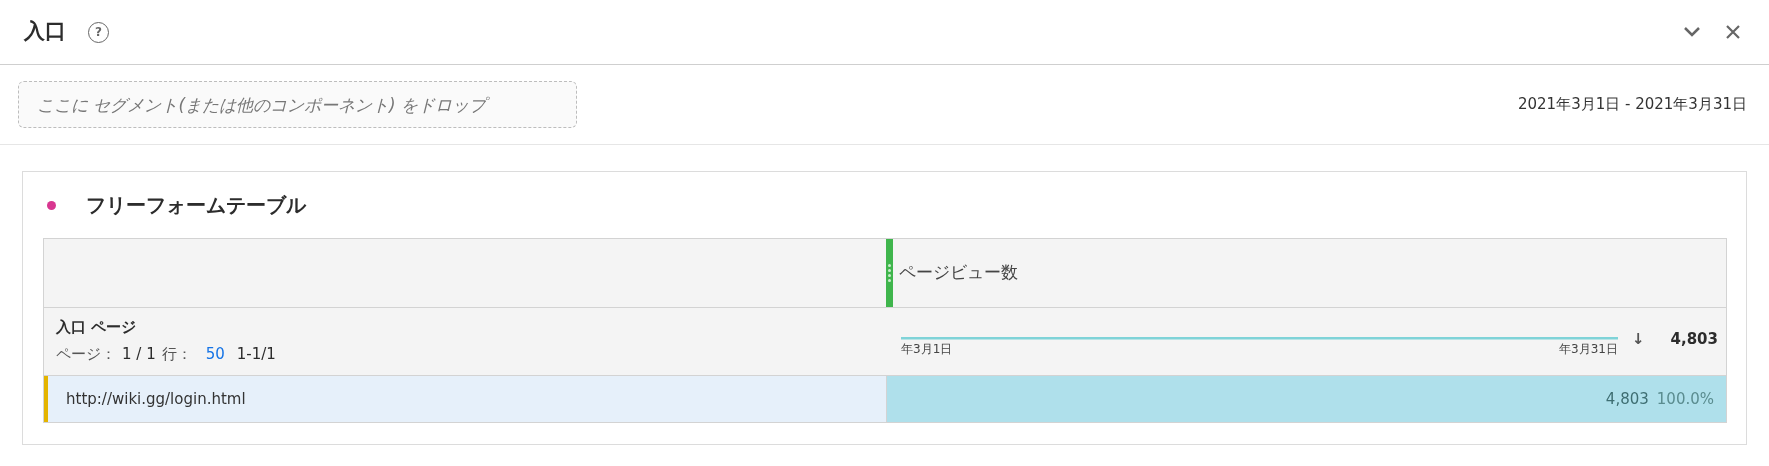 The height and width of the screenshot is (466, 1769). What do you see at coordinates (927, 349) in the screenshot?
I see `sparkline-start-label: 年3月1日` at bounding box center [927, 349].